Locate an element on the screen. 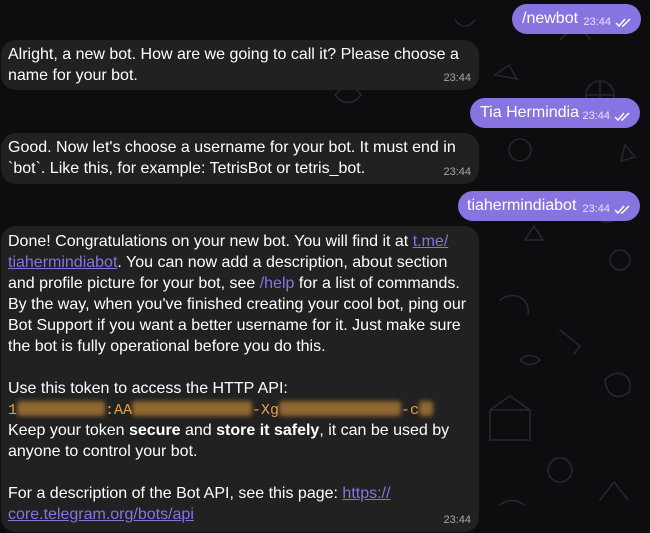  outgoing-message: /newbot 23:44 is located at coordinates (576, 19).